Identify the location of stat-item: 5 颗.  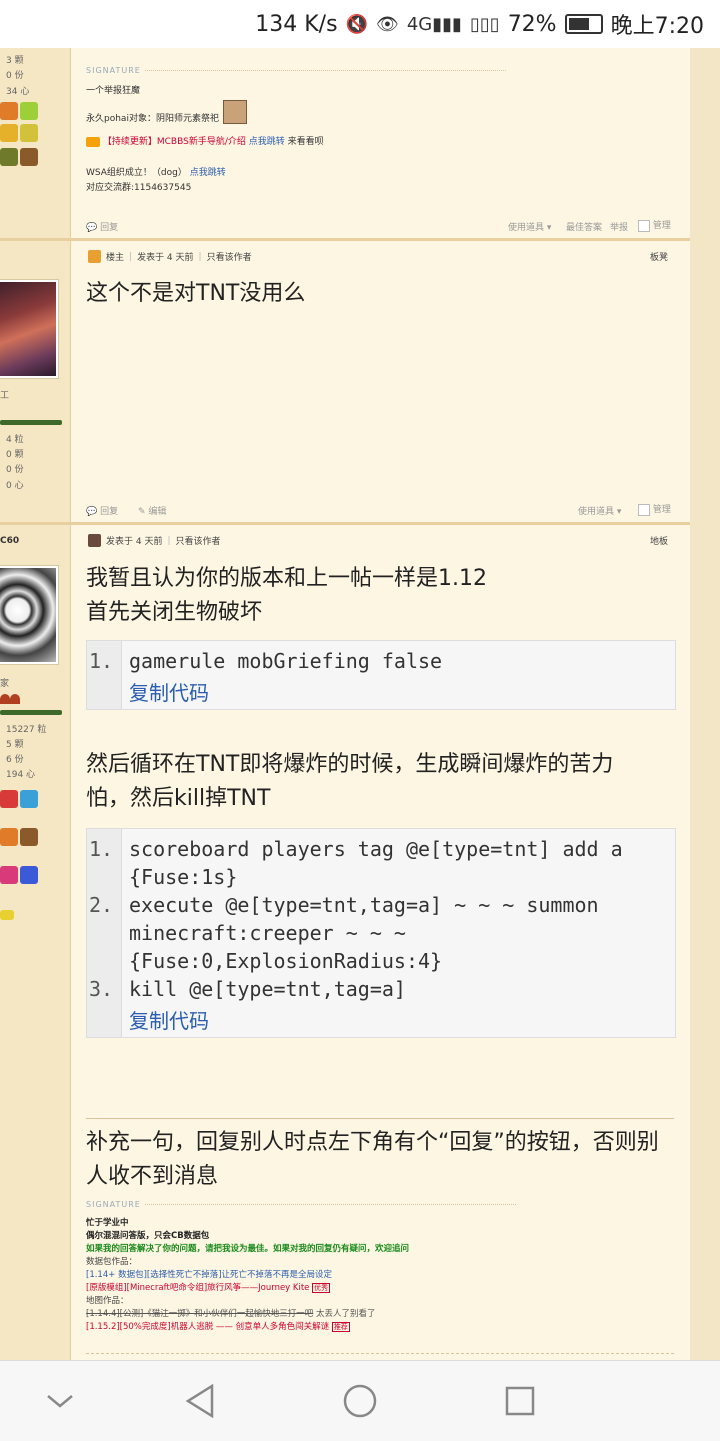
(15, 745).